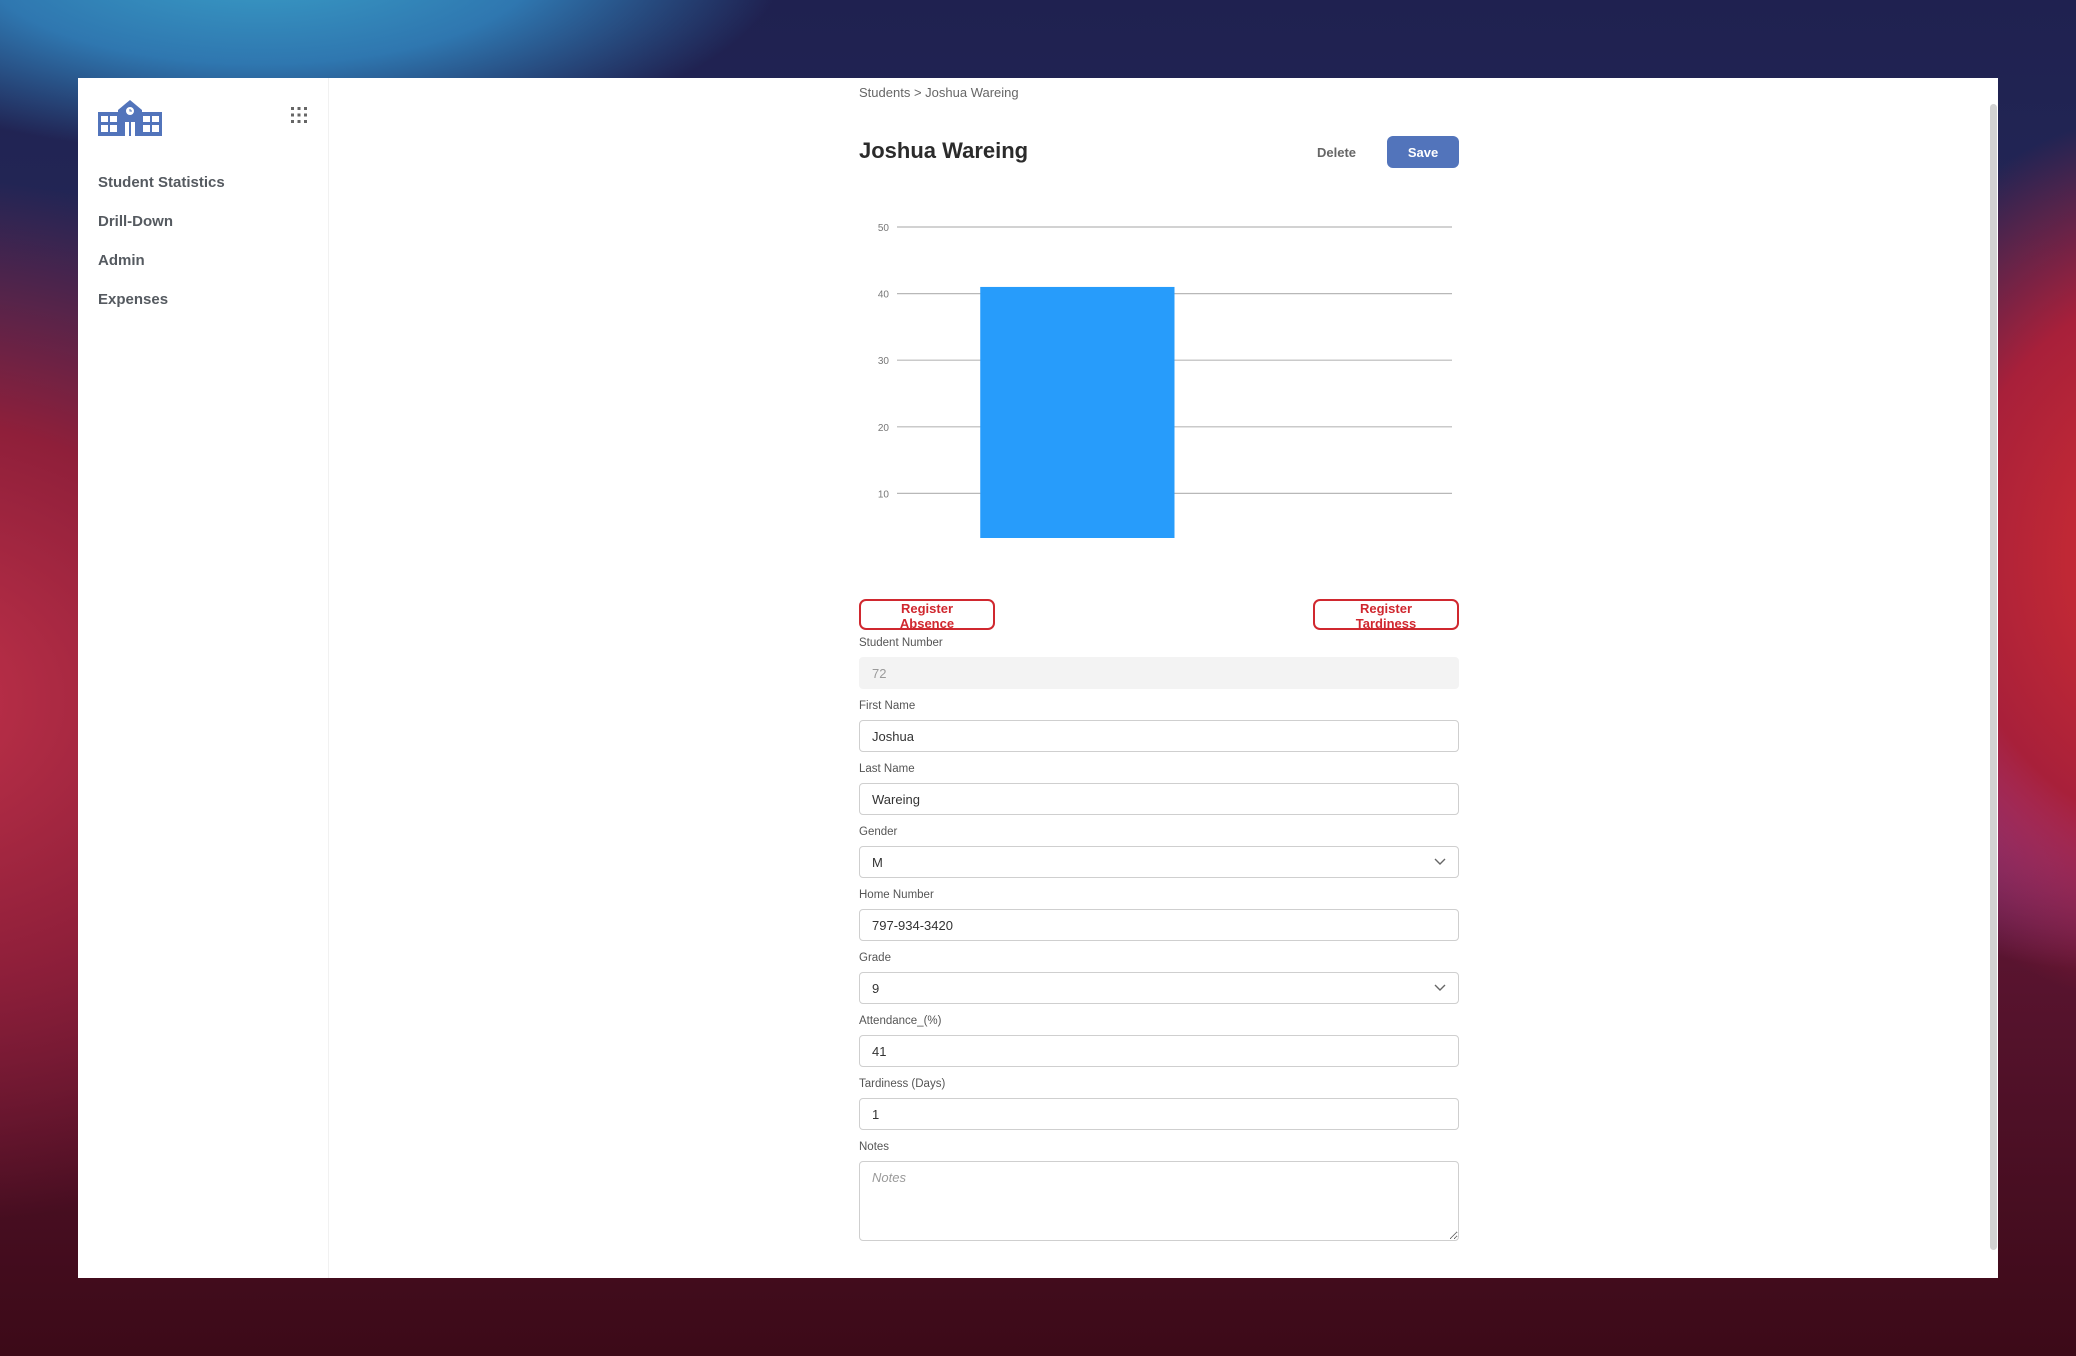 The image size is (2076, 1356). Describe the element at coordinates (1159, 1201) in the screenshot. I see `notes-textarea` at that location.